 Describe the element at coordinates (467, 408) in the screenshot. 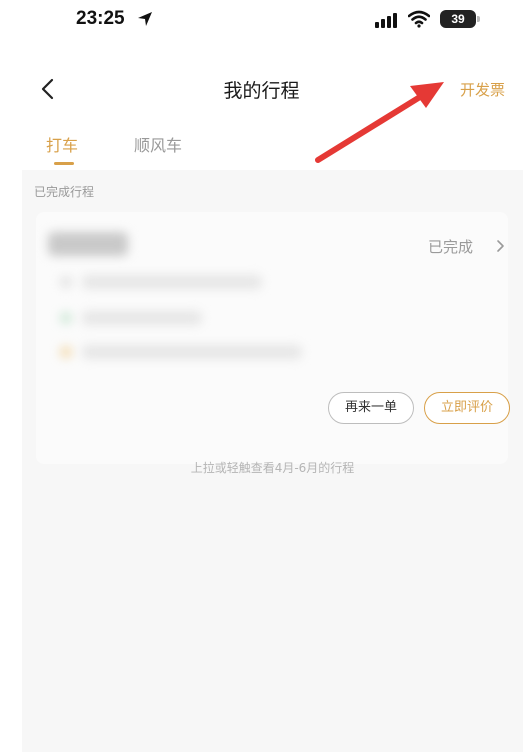

I see `rate-now-button: 立即评价` at that location.